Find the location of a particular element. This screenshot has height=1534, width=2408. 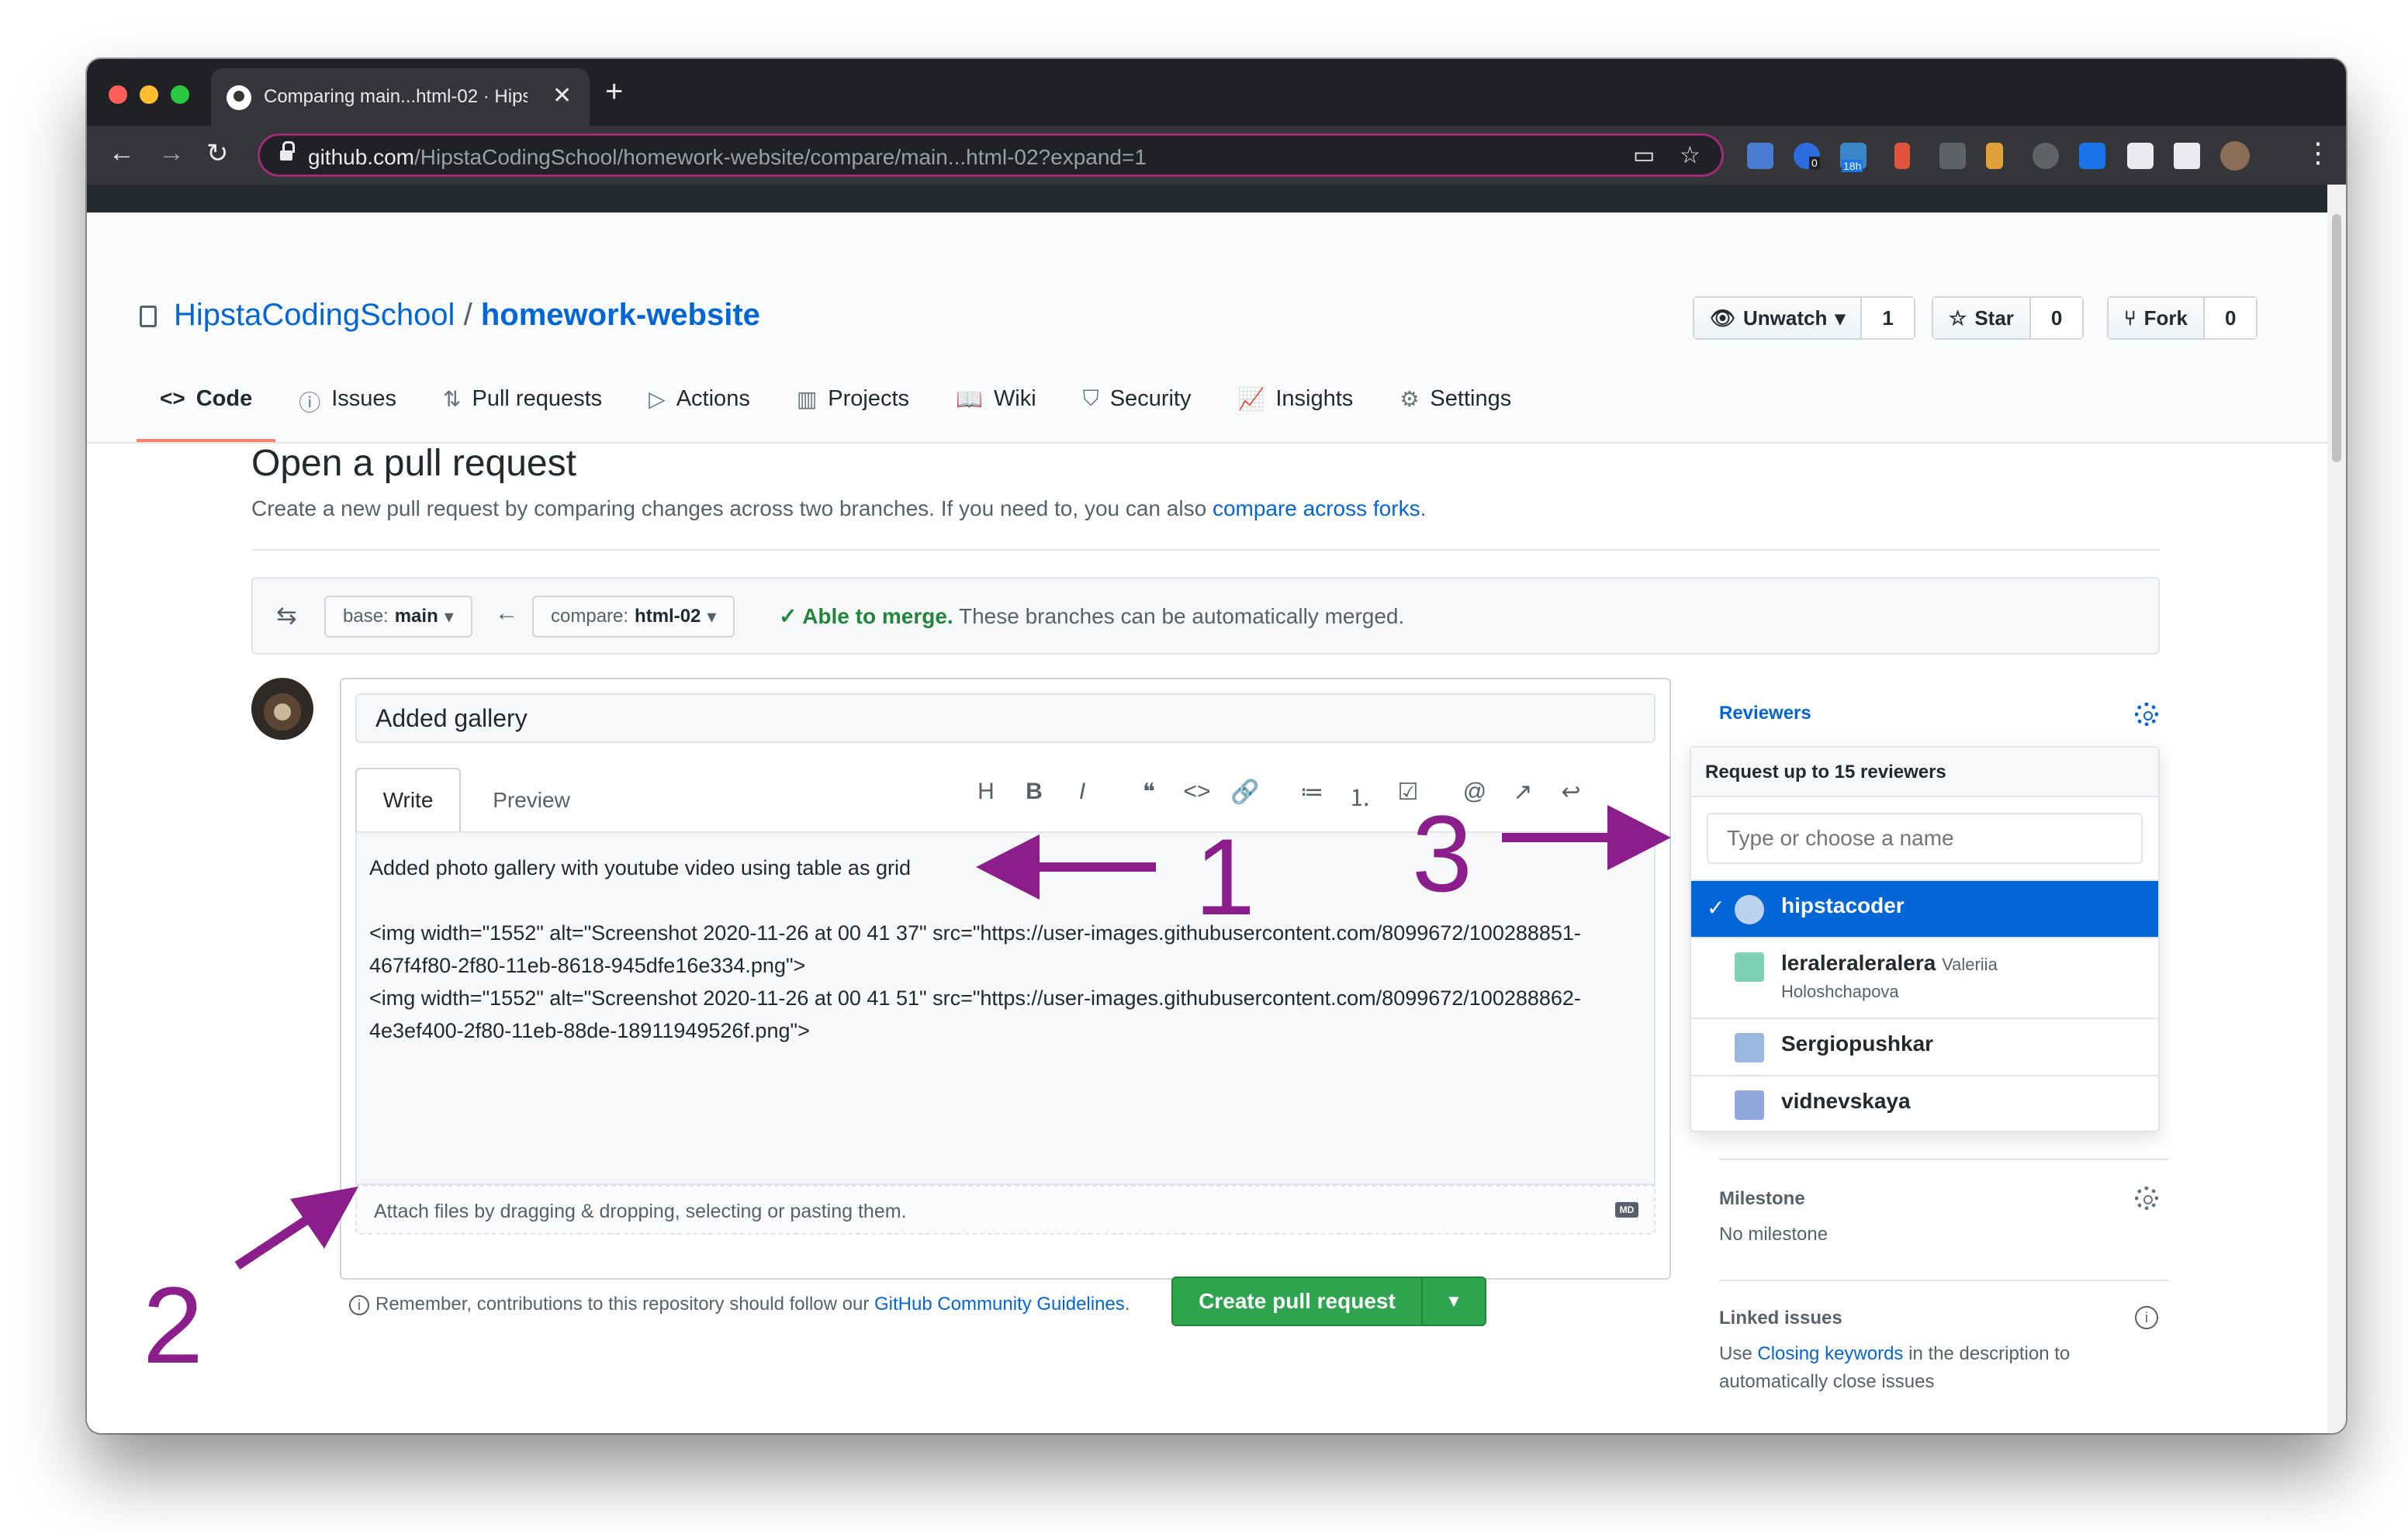

pr-title-input is located at coordinates (1005, 718).